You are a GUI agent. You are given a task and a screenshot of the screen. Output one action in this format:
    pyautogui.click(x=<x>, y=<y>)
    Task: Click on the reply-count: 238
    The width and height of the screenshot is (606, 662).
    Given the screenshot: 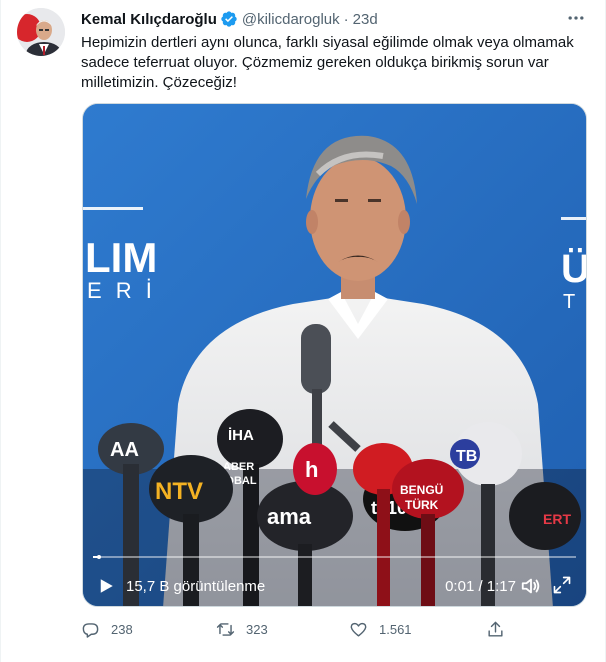 What is the action you would take?
    pyautogui.click(x=122, y=629)
    